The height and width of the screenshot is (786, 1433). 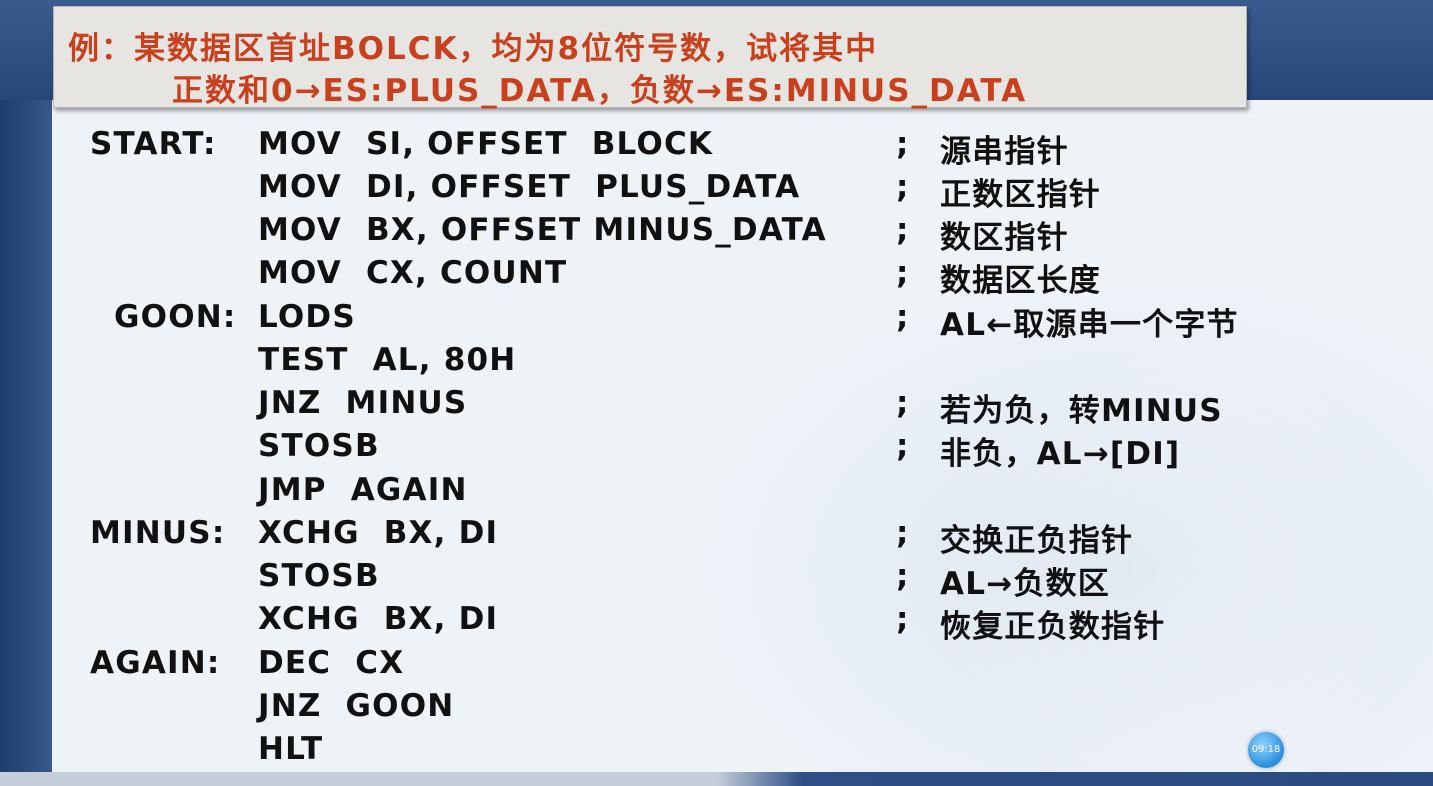 I want to click on code-instruction: DEC CX, so click(x=331, y=663).